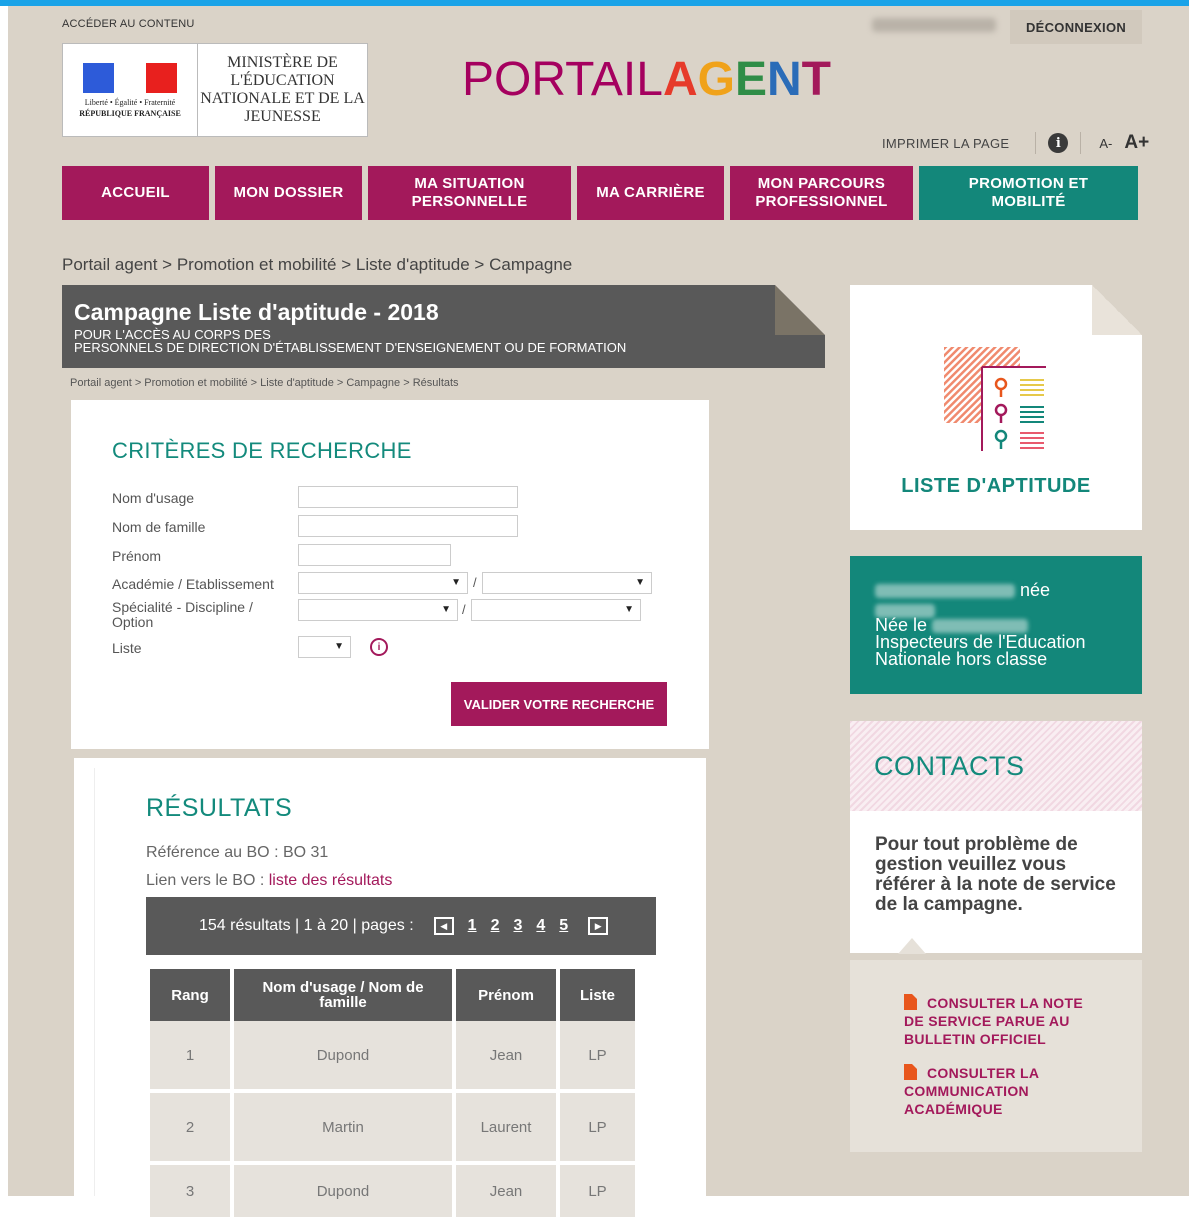 The image size is (1189, 1221). I want to click on liste-aptitude-icon, so click(995, 399).